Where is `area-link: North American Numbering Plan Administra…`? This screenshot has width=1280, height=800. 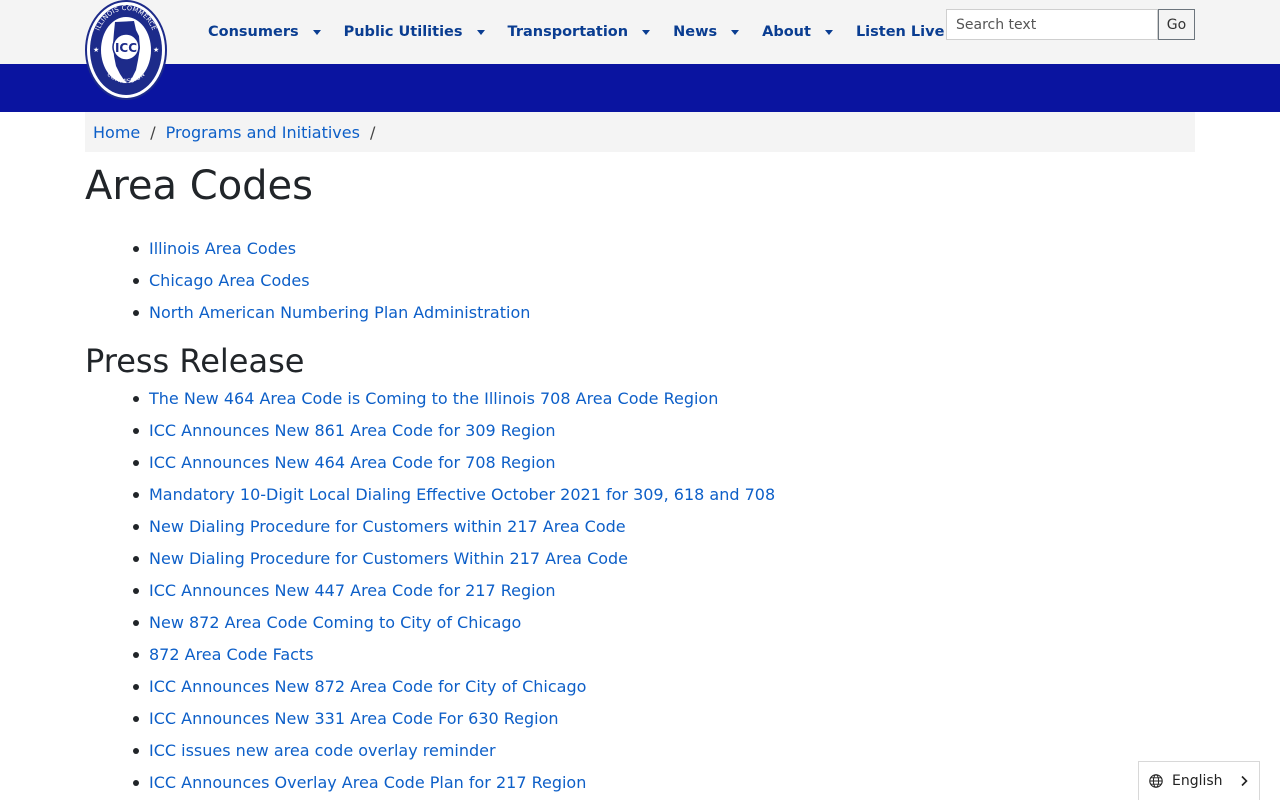
area-link: North American Numbering Plan Administra… is located at coordinates (339, 312).